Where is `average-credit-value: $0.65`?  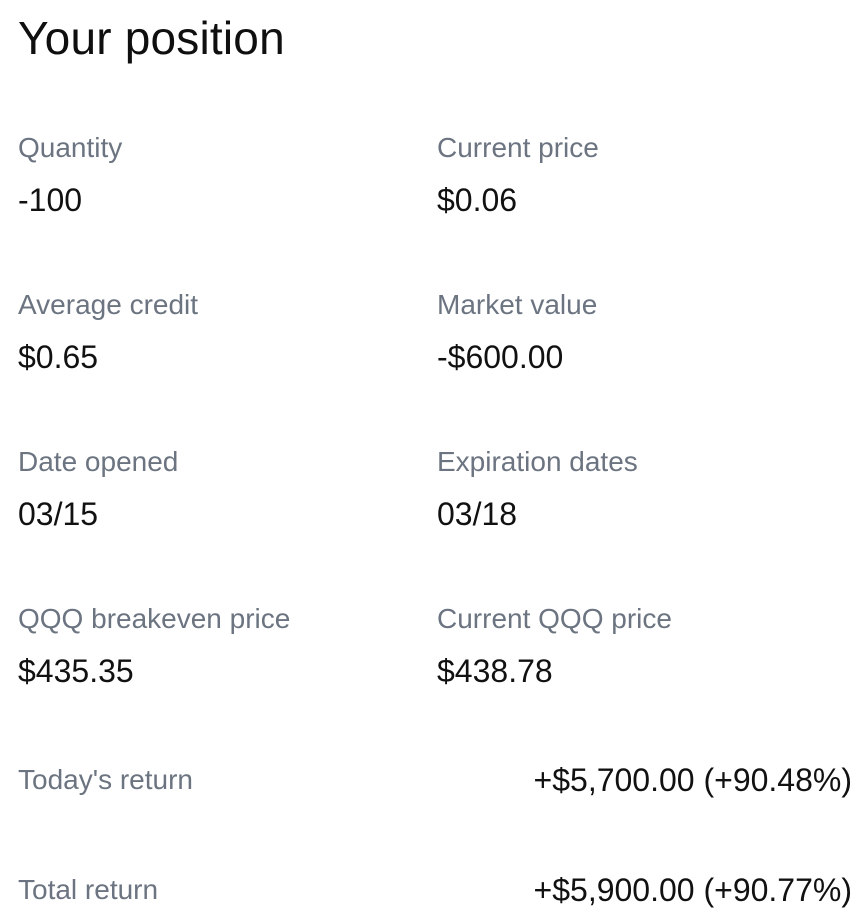 average-credit-value: $0.65 is located at coordinates (58, 357).